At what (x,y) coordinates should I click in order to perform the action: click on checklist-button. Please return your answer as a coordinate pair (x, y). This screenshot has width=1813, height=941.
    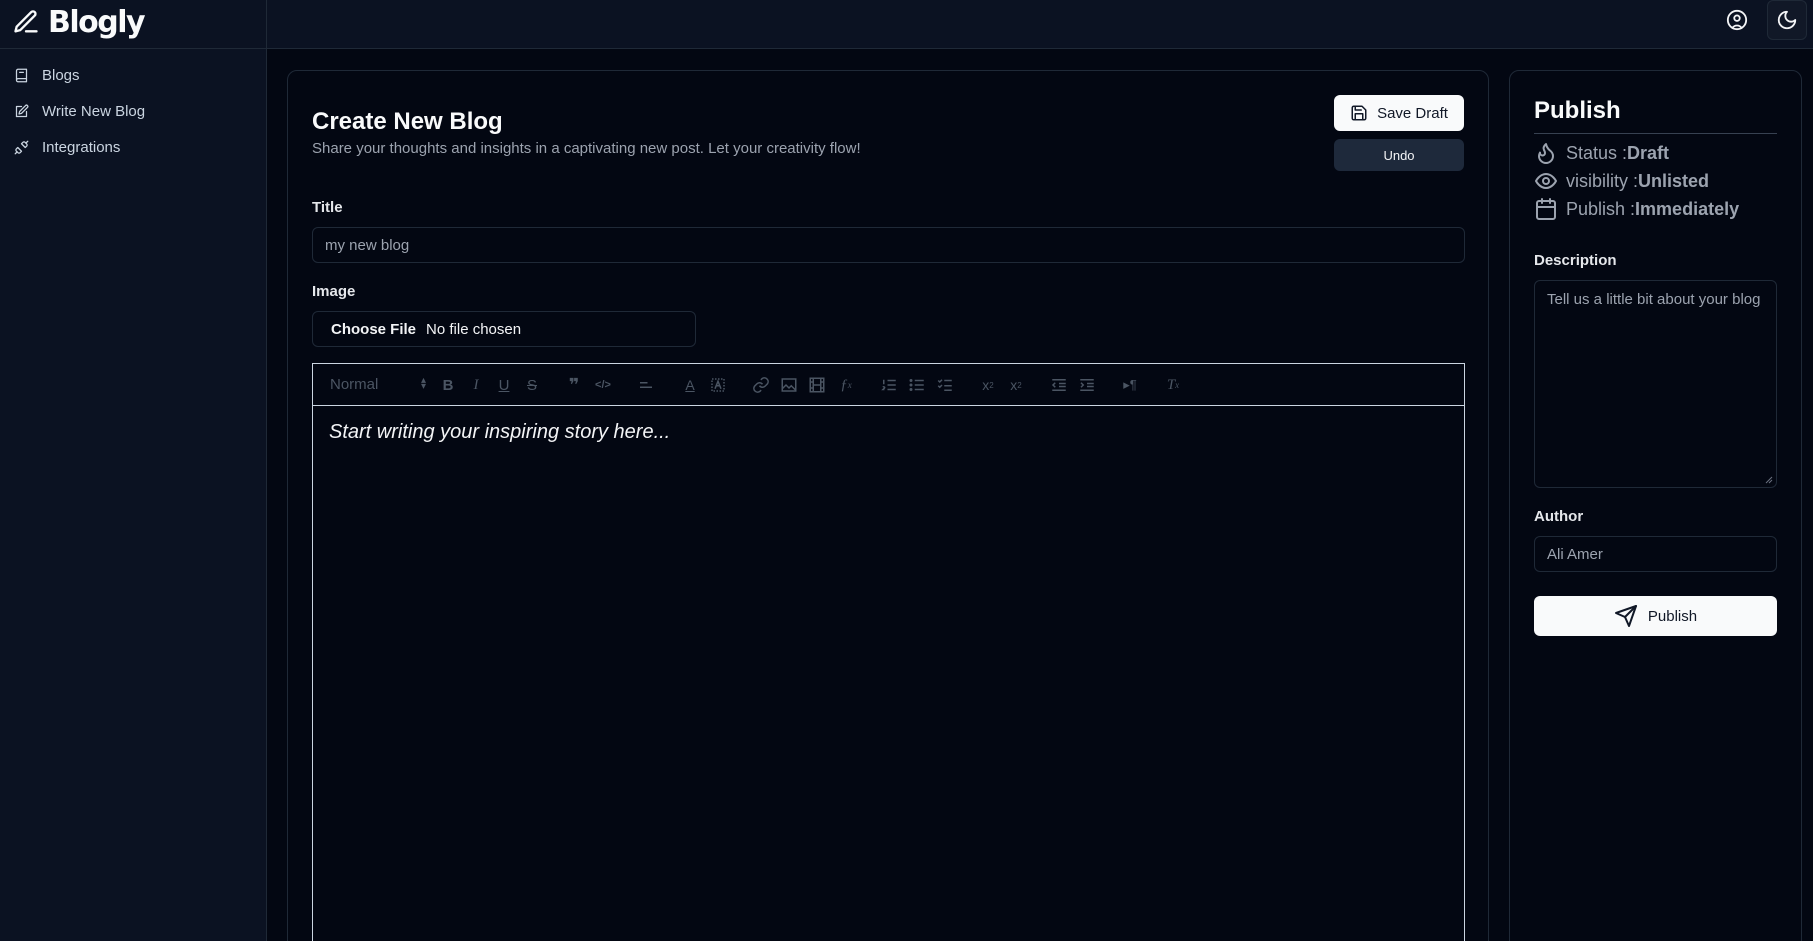
    Looking at the image, I should click on (945, 385).